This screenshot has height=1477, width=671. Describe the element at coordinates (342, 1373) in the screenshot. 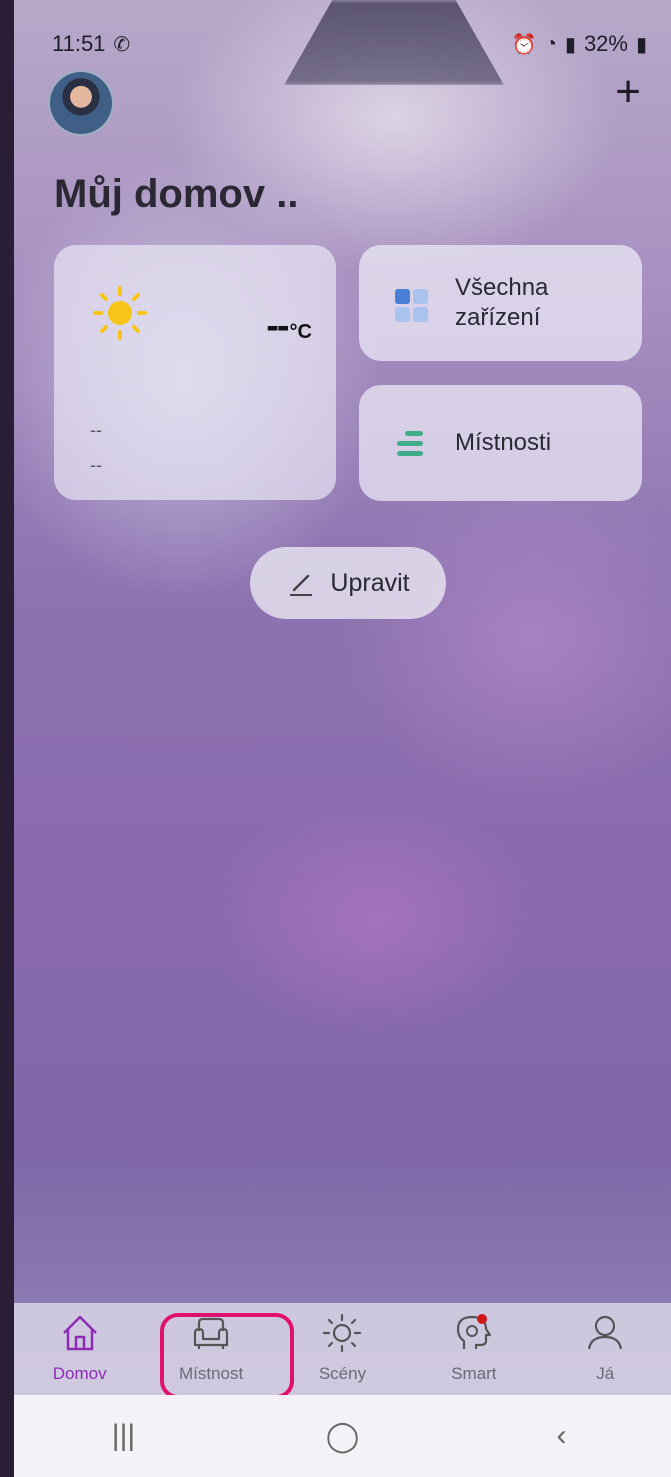

I see `tab-label: Scény` at that location.